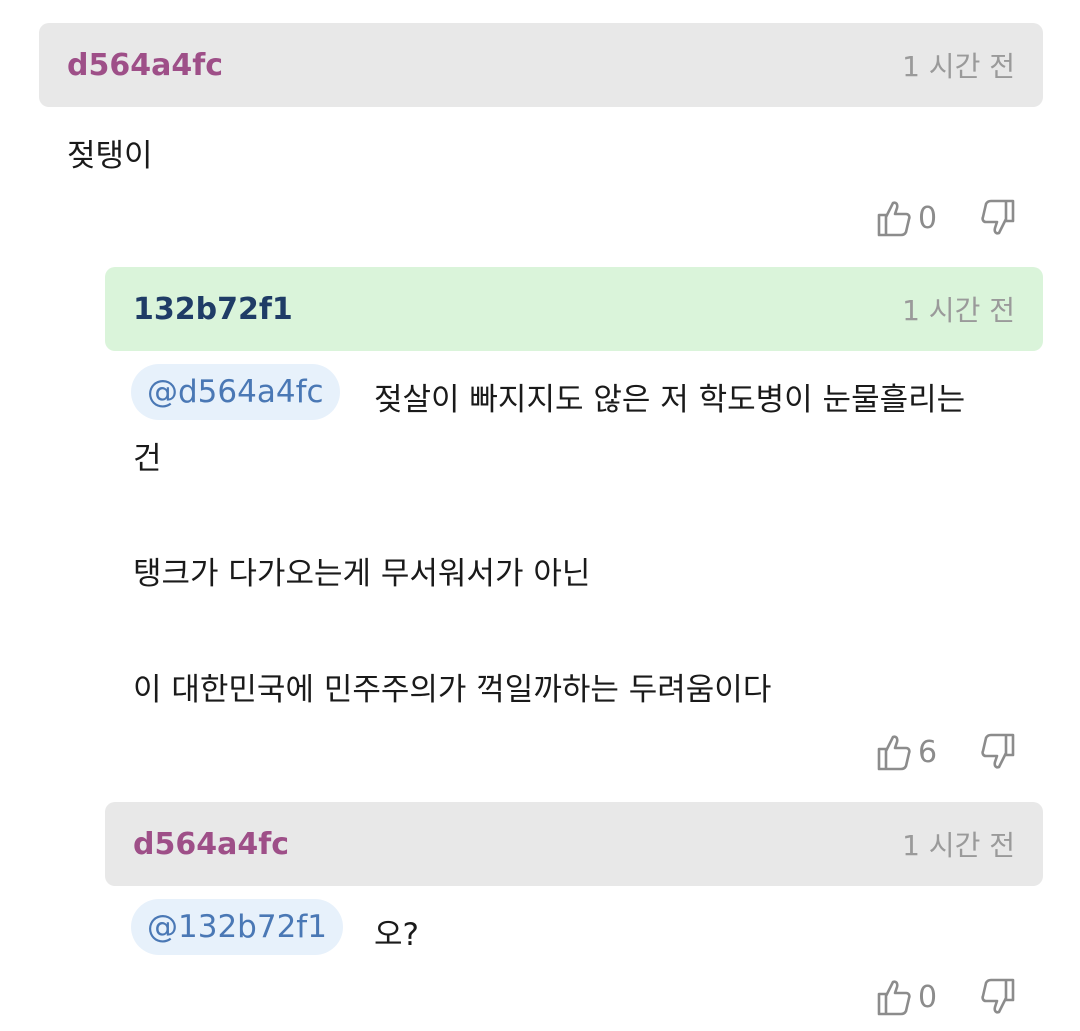 This screenshot has width=1080, height=1031. What do you see at coordinates (574, 844) in the screenshot?
I see `reply-header: d564a4fc 1 시간 전` at bounding box center [574, 844].